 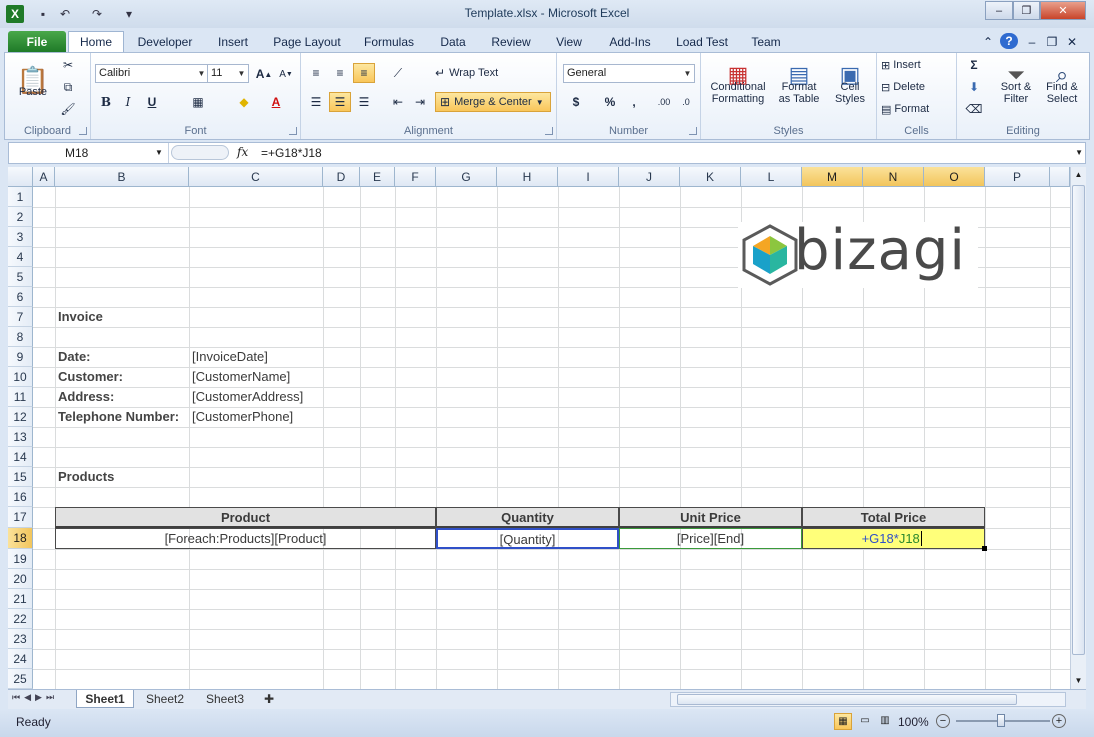 What do you see at coordinates (398, 102) in the screenshot?
I see `decrease-indent-icon: ⇤` at bounding box center [398, 102].